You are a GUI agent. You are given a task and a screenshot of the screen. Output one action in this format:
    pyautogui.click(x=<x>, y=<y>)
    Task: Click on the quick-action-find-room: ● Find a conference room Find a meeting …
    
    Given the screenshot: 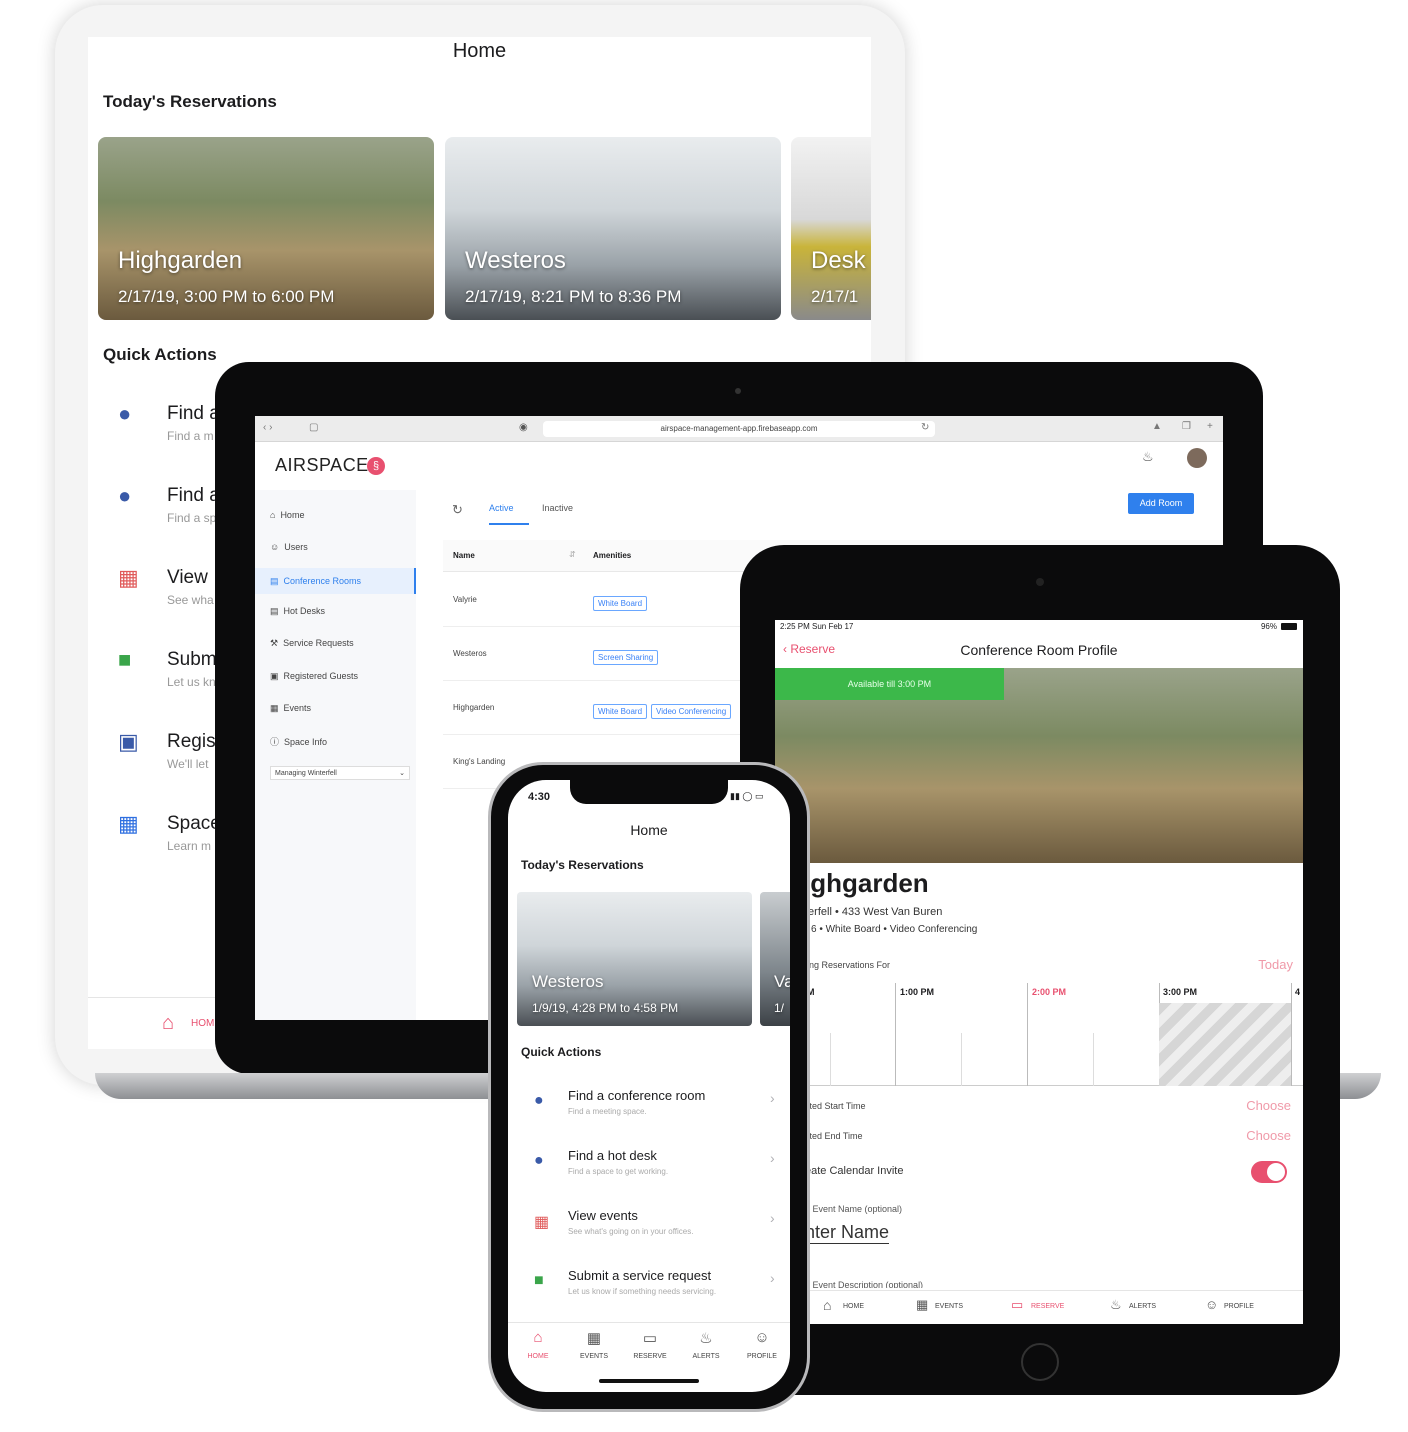 What is the action you would take?
    pyautogui.click(x=649, y=1112)
    